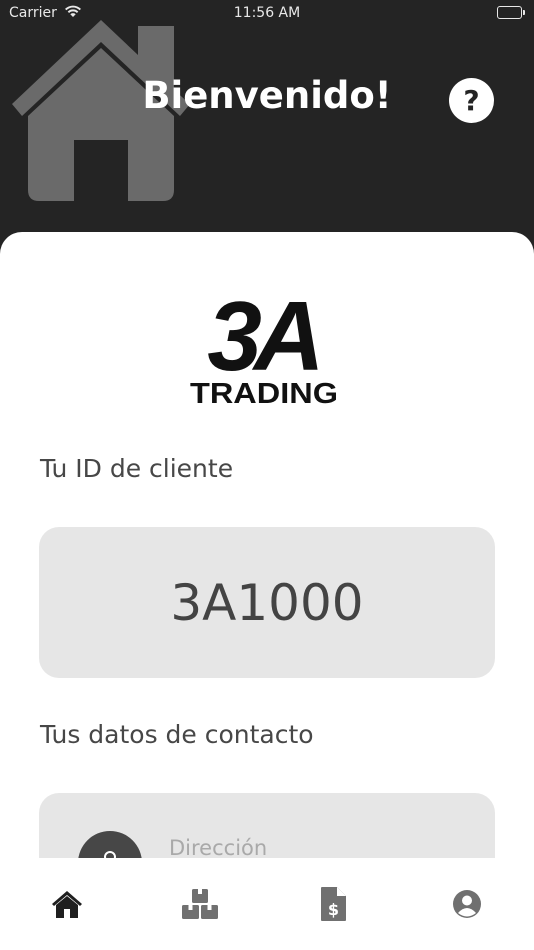 This screenshot has width=534, height=950. I want to click on help-icon: ?, so click(471, 100).